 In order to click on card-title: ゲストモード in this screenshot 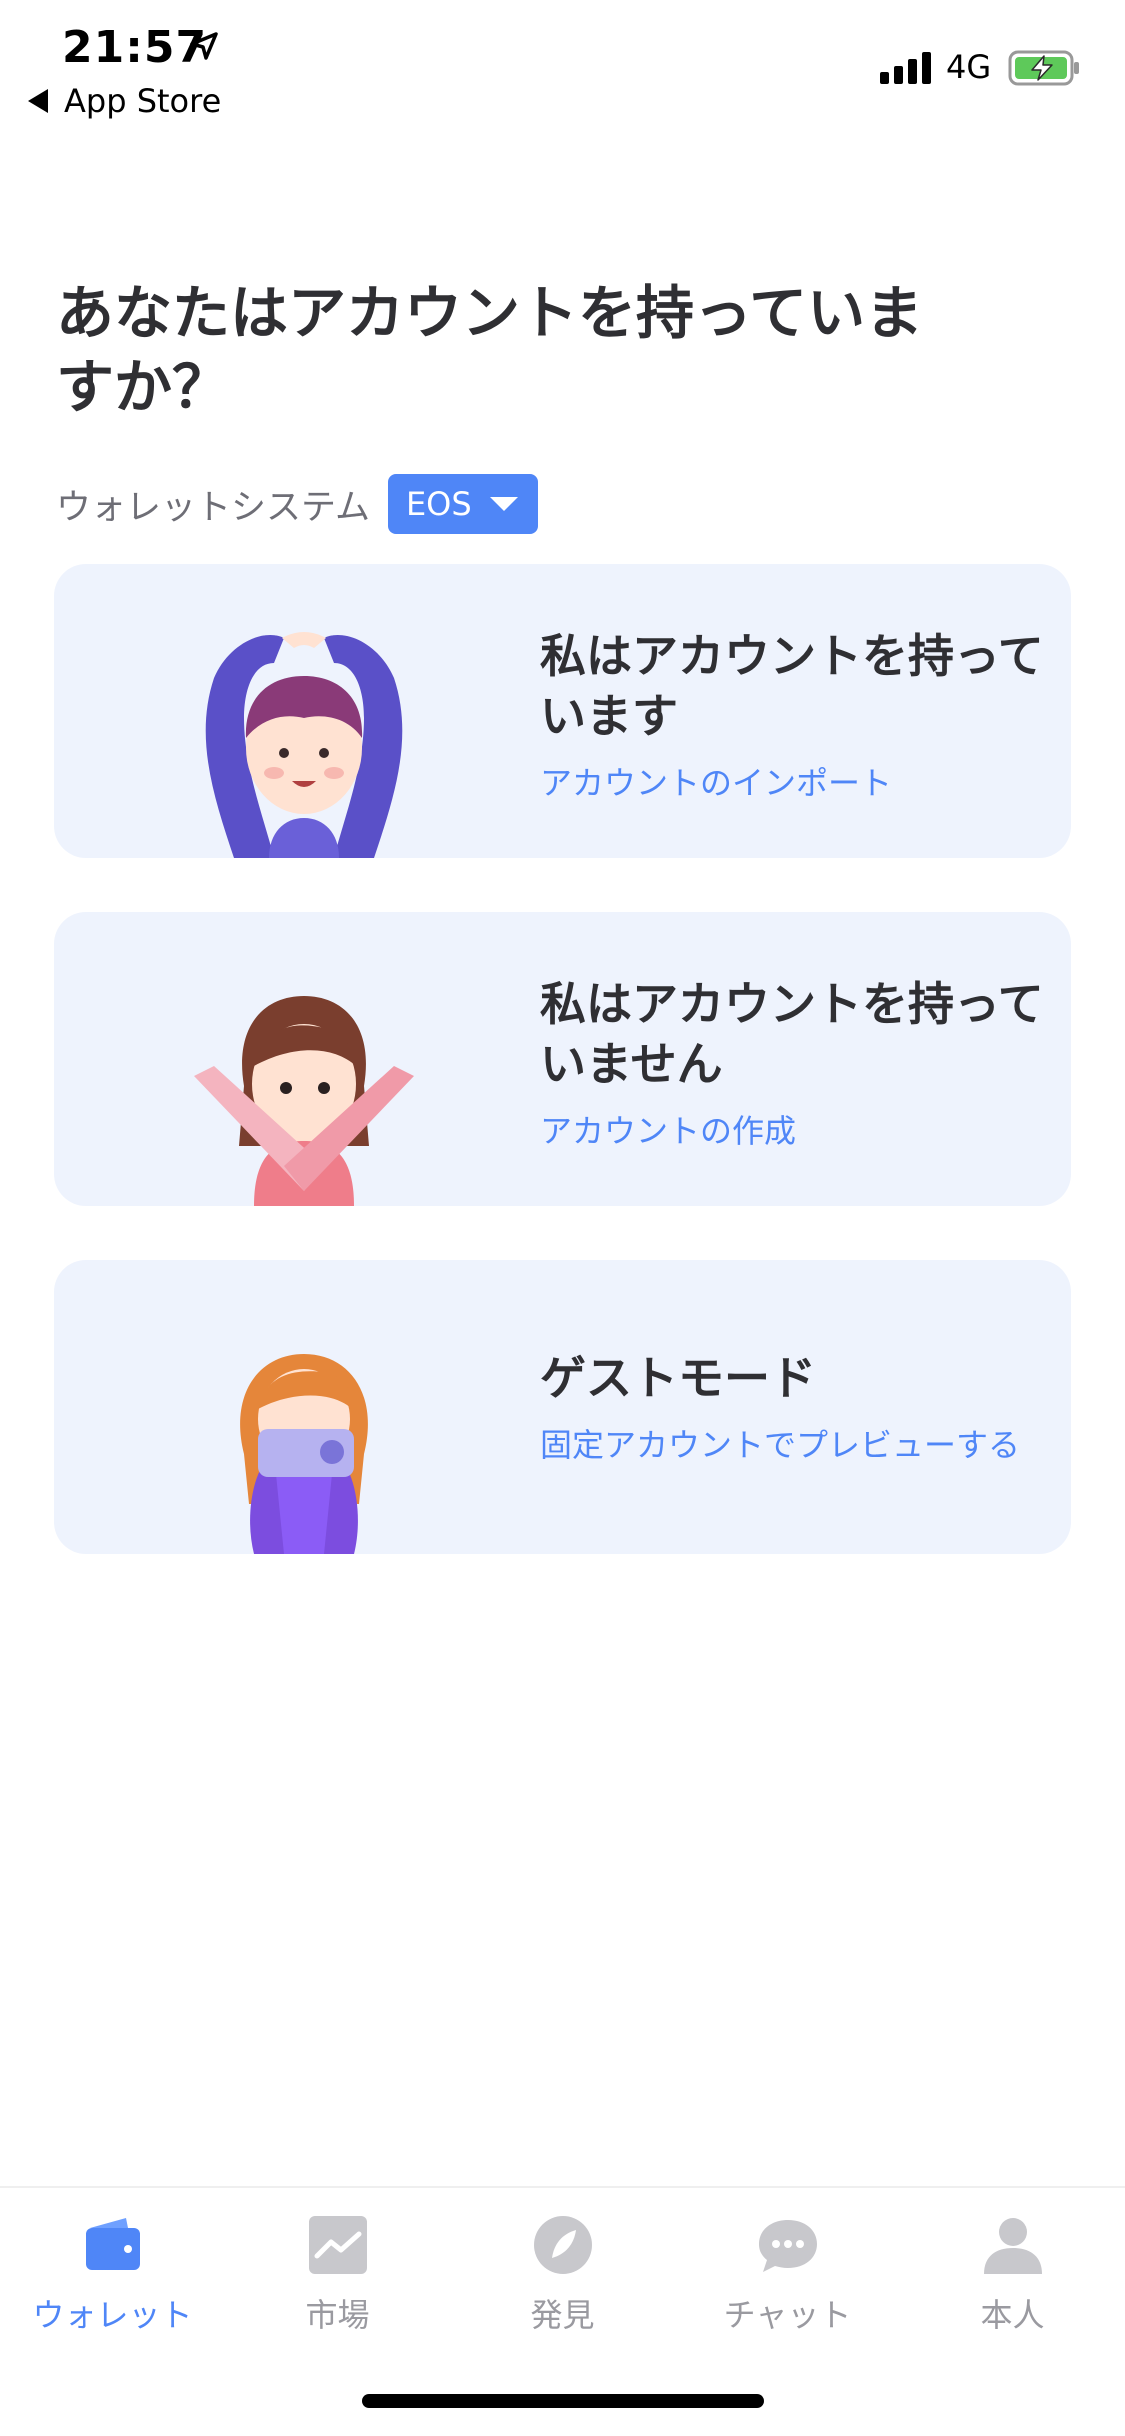, I will do `click(678, 1378)`.